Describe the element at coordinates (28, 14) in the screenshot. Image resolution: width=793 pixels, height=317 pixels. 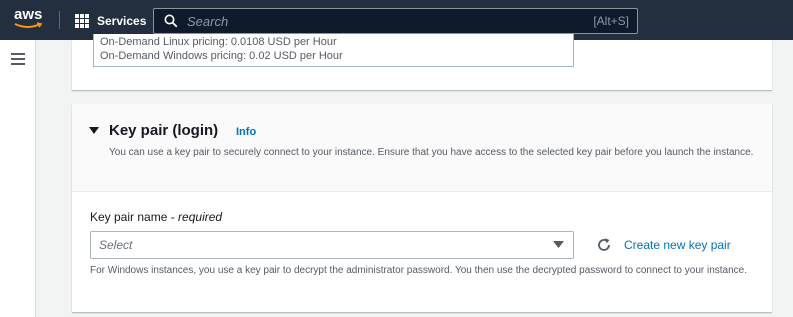
I see `aws-logo-text: aws` at that location.